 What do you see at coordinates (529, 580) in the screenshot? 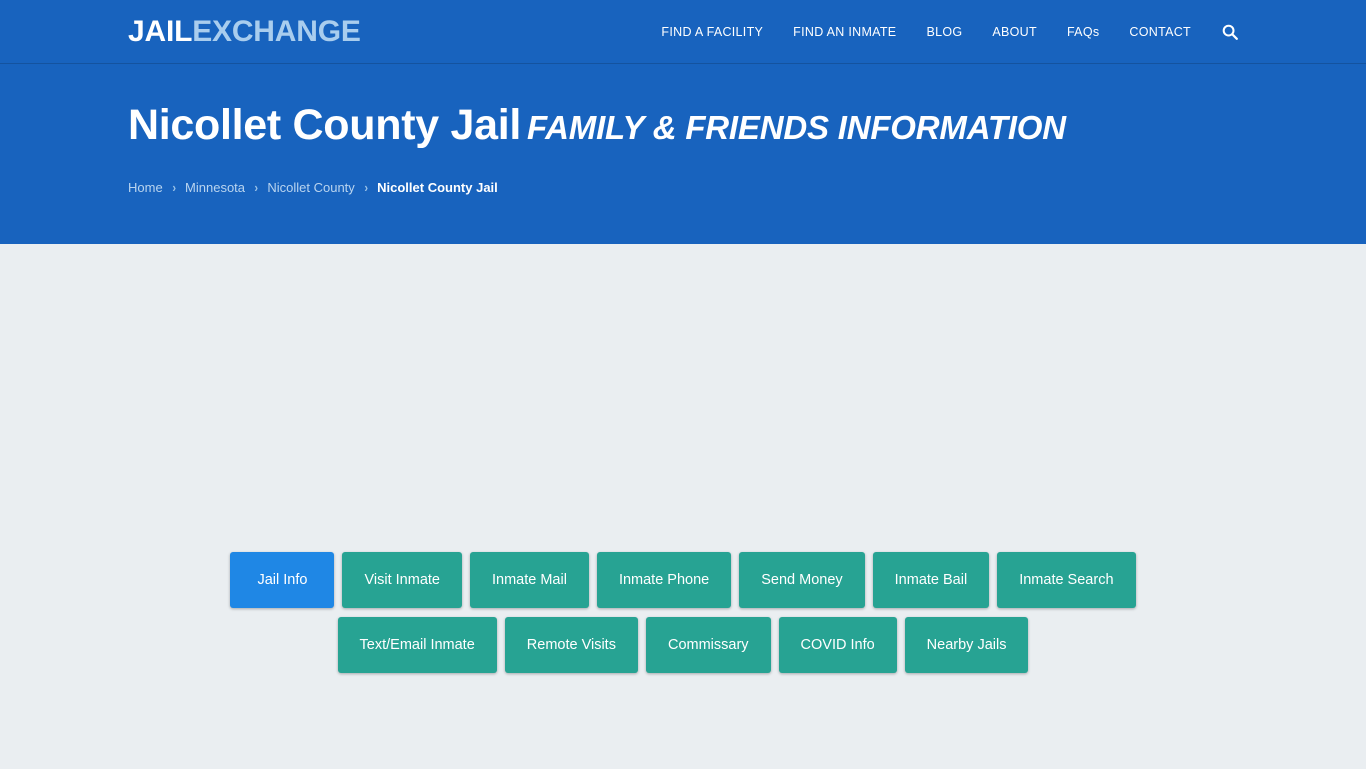
I see `button-inmate-mail: Inmate Mail` at bounding box center [529, 580].